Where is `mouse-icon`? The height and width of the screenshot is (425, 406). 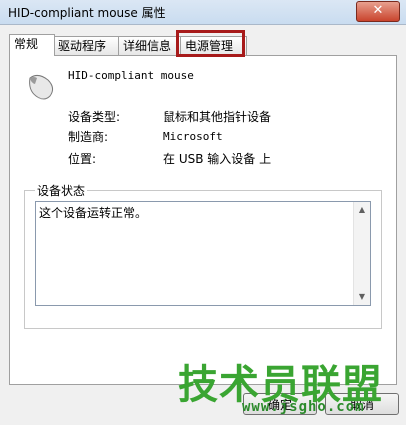
mouse-icon is located at coordinates (41, 87).